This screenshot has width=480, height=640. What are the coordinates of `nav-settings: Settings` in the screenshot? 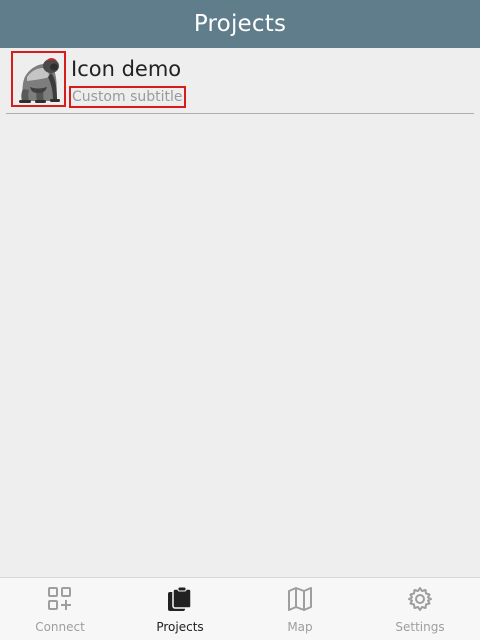 It's located at (420, 609).